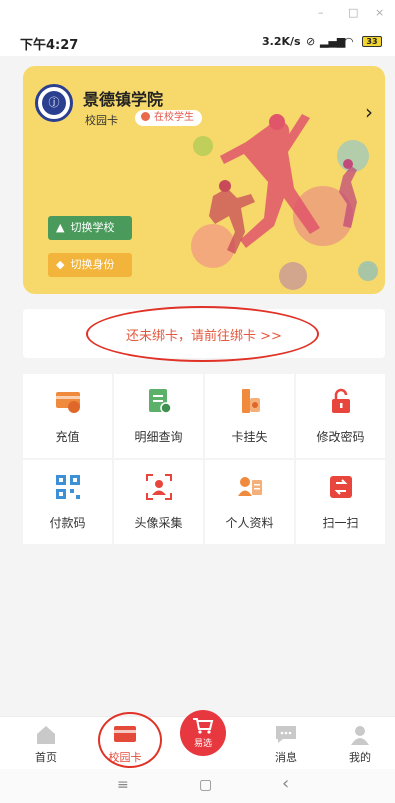 This screenshot has width=395, height=803. What do you see at coordinates (54, 103) in the screenshot?
I see `school-logo-icon: ⓙ` at bounding box center [54, 103].